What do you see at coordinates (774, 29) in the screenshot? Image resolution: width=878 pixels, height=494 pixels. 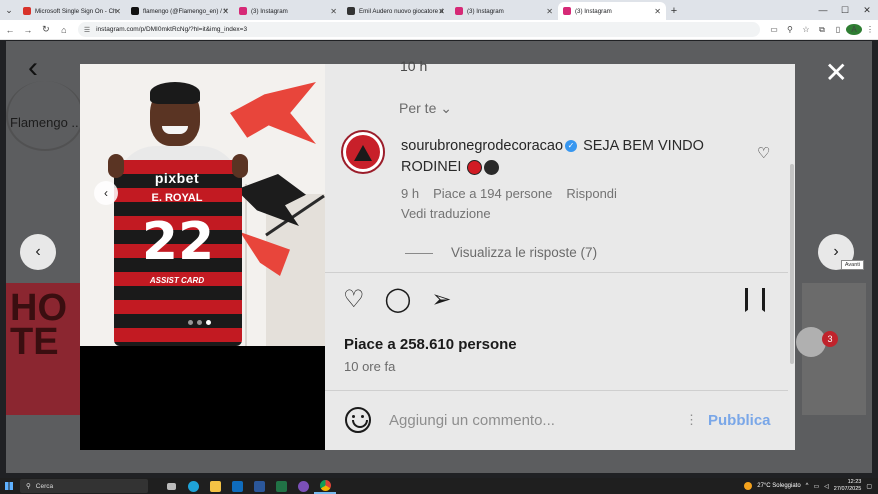 I see `cast-icon: ▭` at bounding box center [774, 29].